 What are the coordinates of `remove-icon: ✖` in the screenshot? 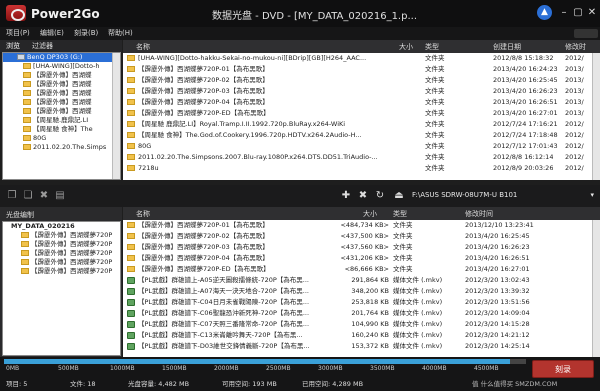 It's located at (363, 196).